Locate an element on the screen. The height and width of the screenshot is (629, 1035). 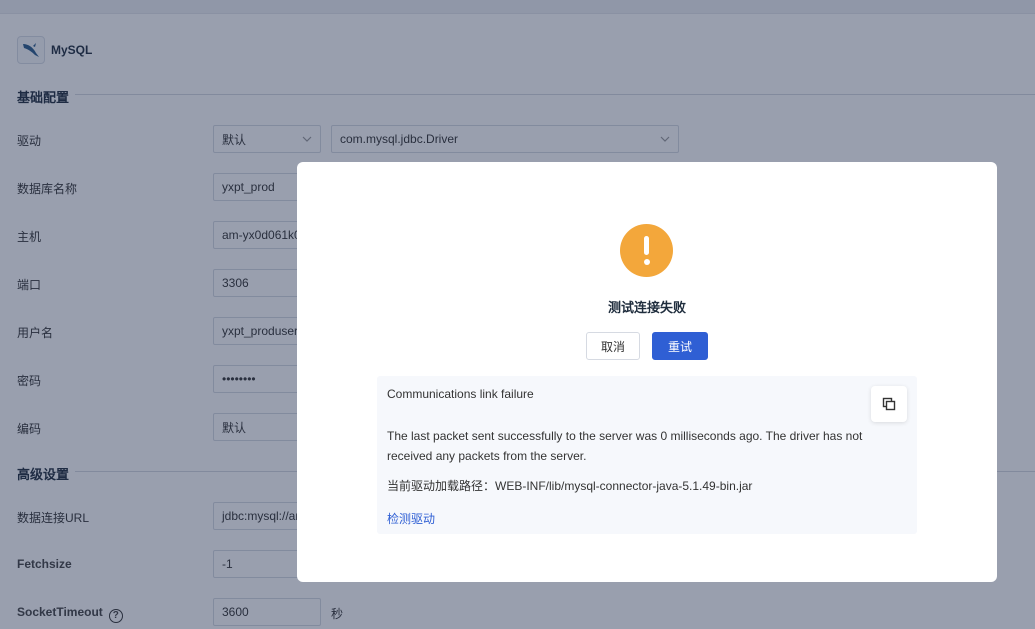
copy-button is located at coordinates (889, 404).